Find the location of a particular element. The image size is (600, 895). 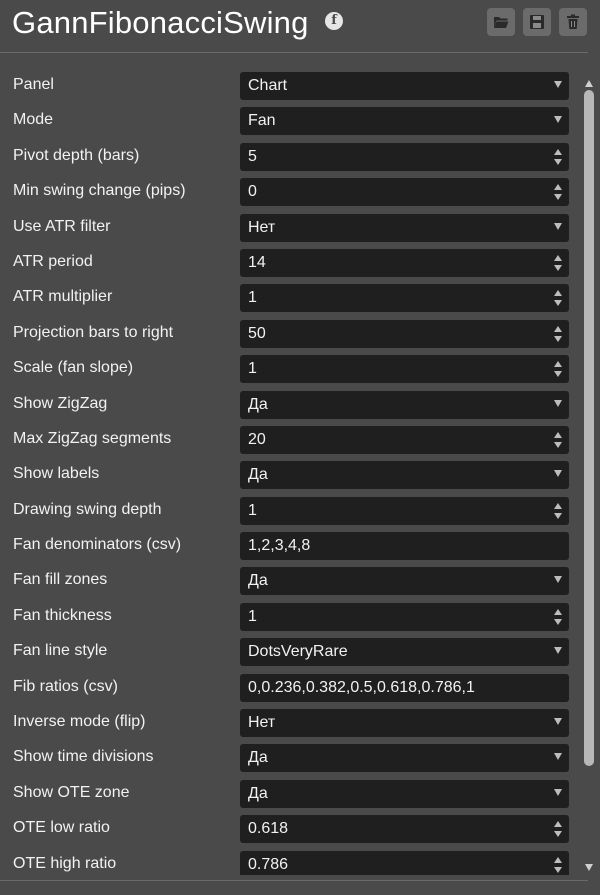

parameter-text-input: 1,2,3,4,8 is located at coordinates (404, 546).